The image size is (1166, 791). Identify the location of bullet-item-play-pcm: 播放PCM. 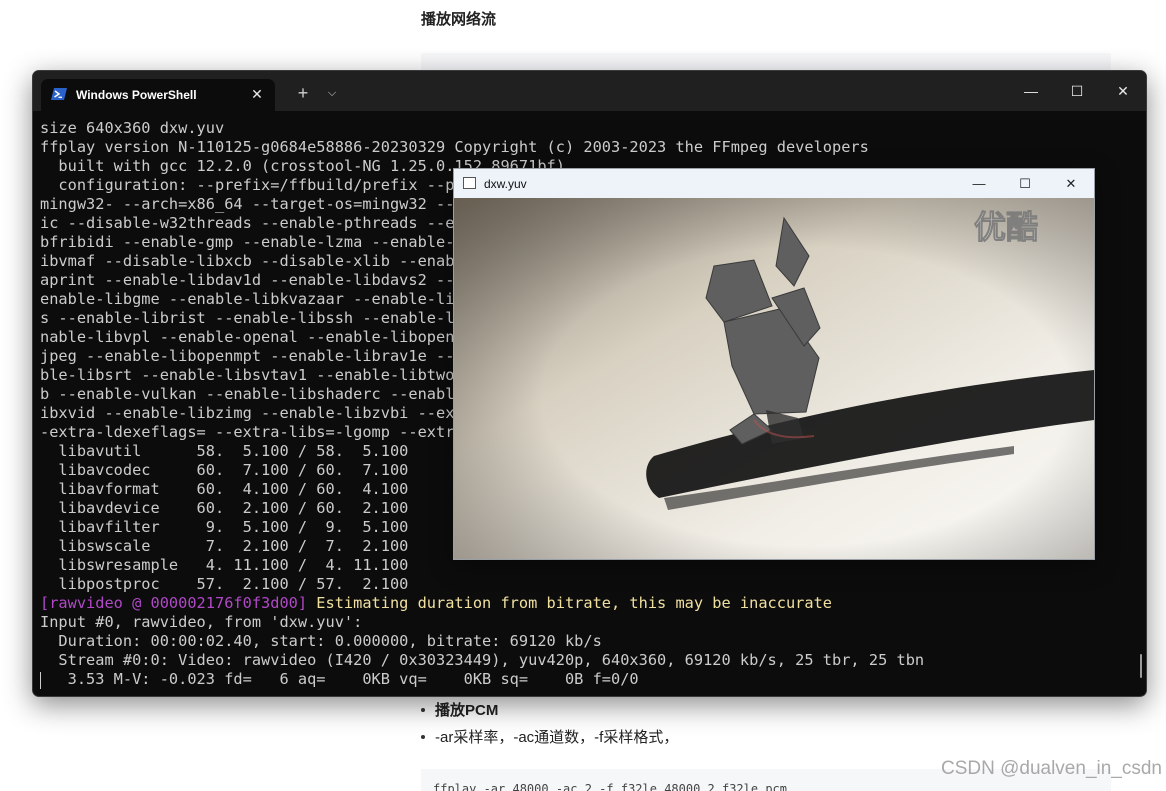
(459, 709).